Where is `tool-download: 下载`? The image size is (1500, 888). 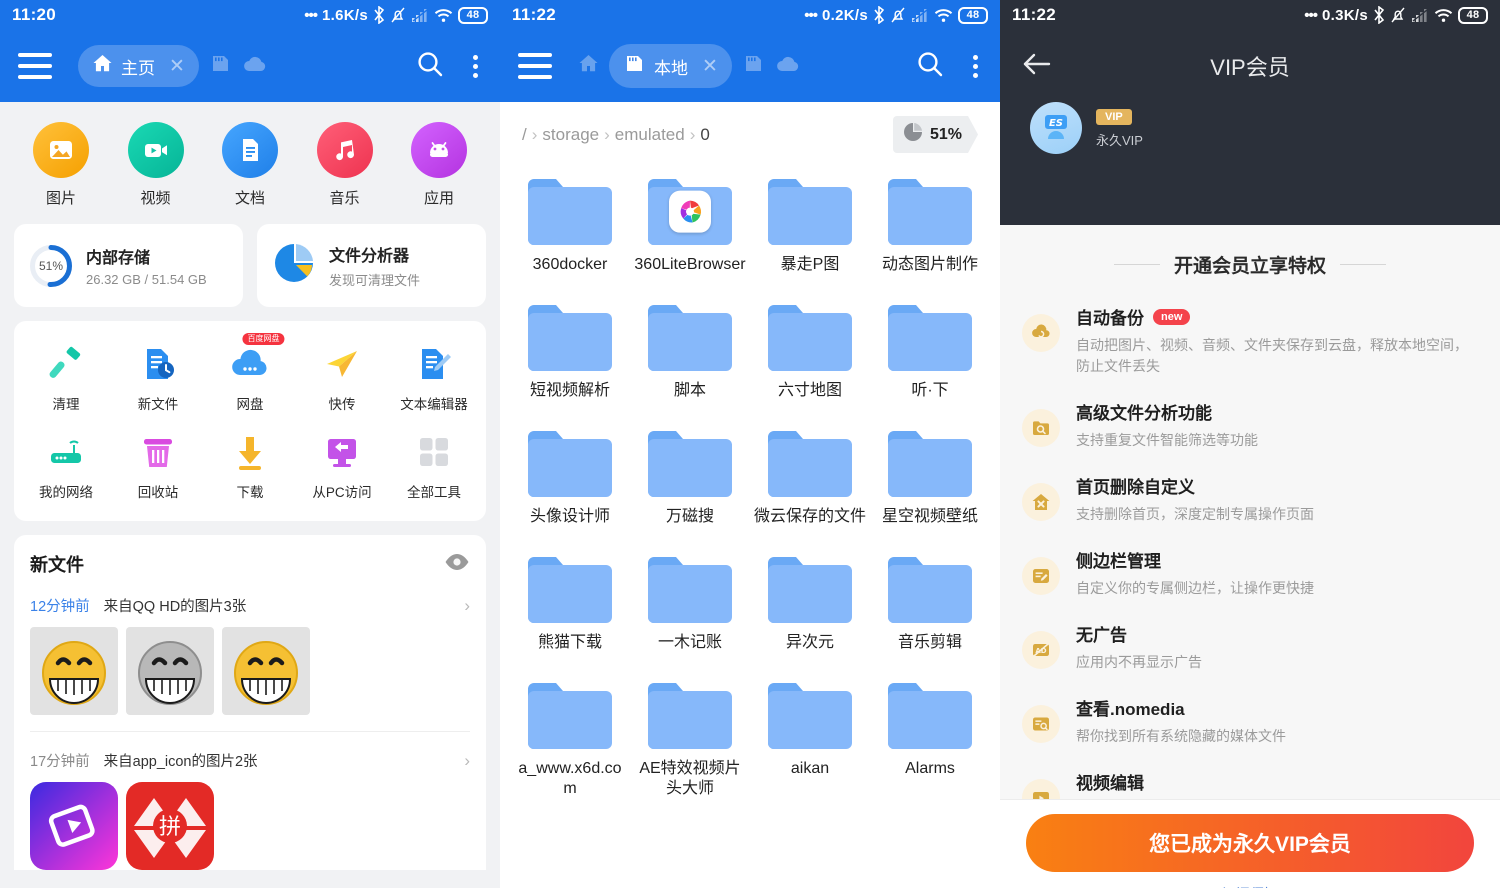
tool-download: 下载 is located at coordinates (250, 467).